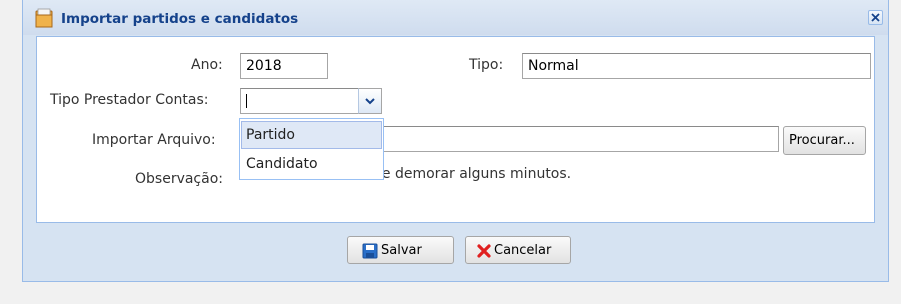  I want to click on cancel-icon, so click(484, 253).